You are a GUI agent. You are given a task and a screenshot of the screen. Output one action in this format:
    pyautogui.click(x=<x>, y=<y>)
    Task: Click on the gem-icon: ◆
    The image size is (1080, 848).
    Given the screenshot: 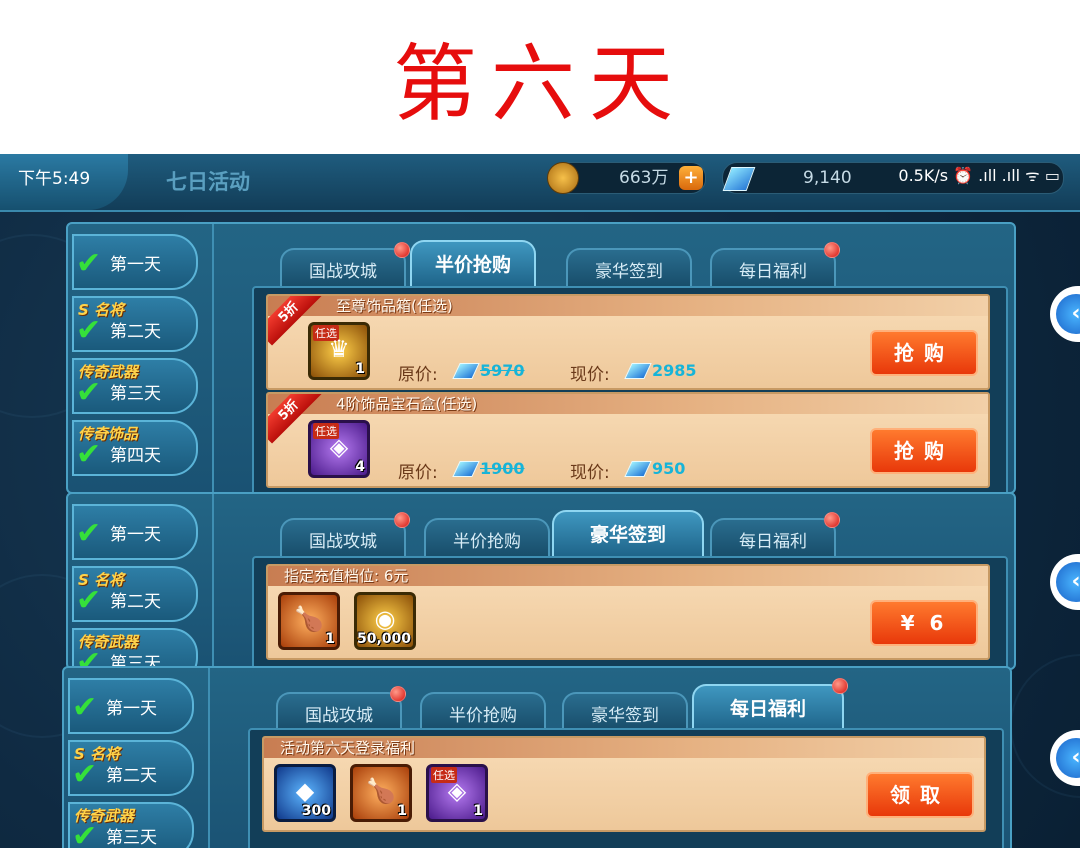 What is the action you would take?
    pyautogui.click(x=305, y=791)
    